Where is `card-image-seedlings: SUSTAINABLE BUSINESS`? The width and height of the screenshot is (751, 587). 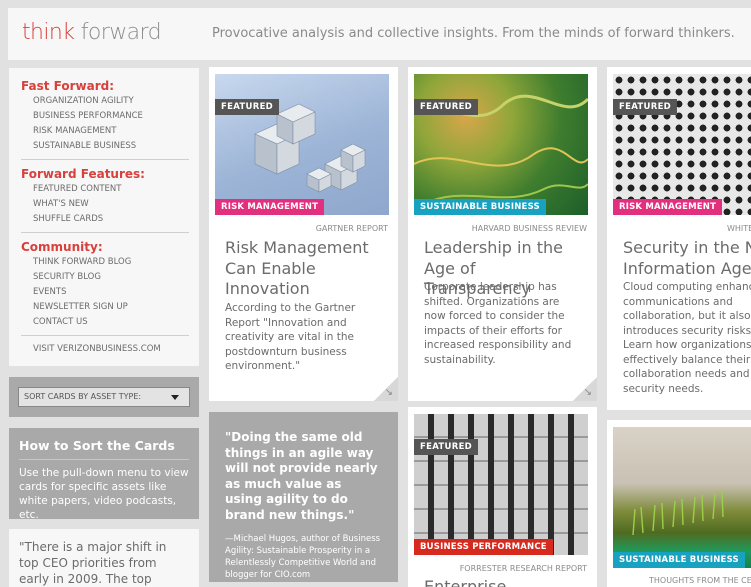 card-image-seedlings: SUSTAINABLE BUSINESS is located at coordinates (682, 497).